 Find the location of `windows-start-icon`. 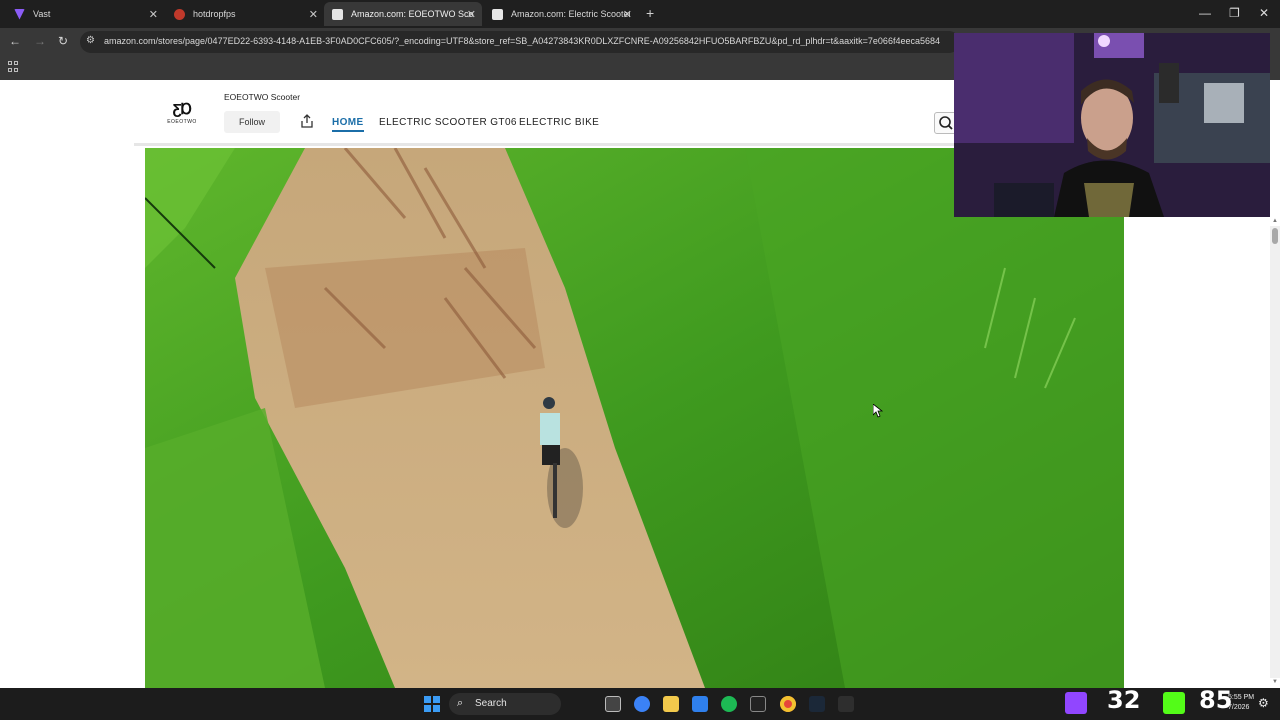

windows-start-icon is located at coordinates (432, 704).